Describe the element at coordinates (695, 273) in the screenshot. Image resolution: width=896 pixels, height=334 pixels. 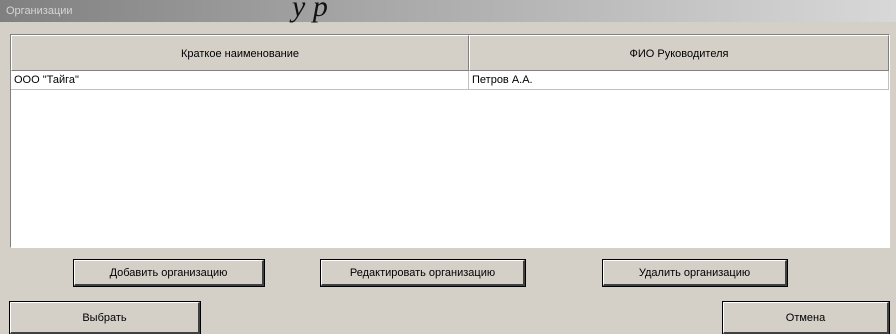
I see `delete-organization-button: Удалить организацию` at that location.